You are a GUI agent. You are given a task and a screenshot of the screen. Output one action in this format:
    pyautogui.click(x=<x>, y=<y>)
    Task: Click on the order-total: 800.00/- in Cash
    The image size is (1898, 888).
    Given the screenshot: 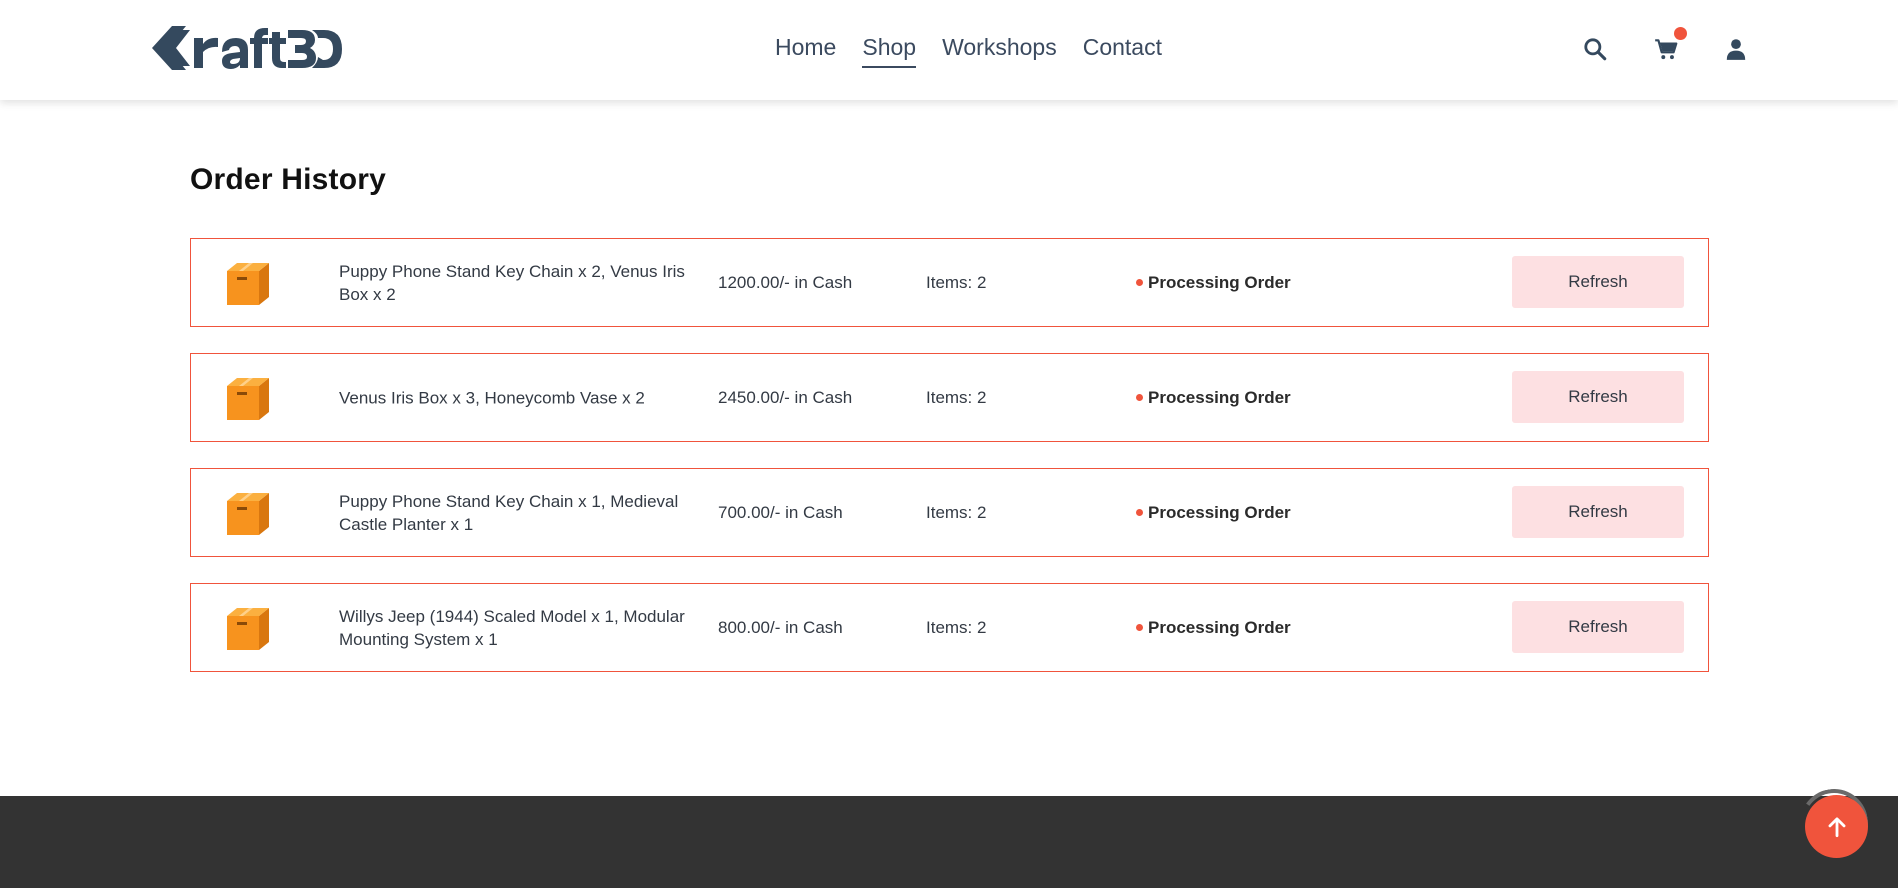 What is the action you would take?
    pyautogui.click(x=780, y=627)
    